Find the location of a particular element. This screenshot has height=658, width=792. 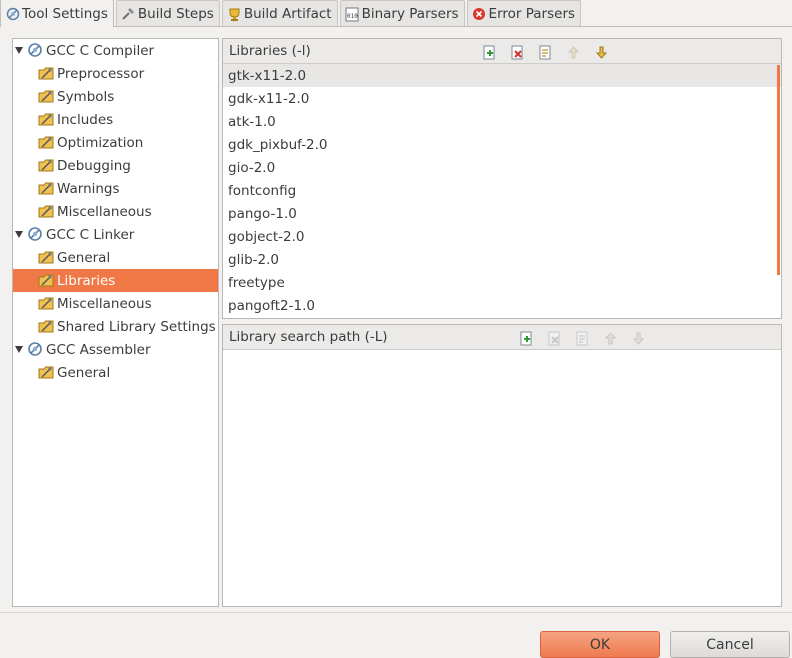

cancel-button: Cancel is located at coordinates (730, 644).